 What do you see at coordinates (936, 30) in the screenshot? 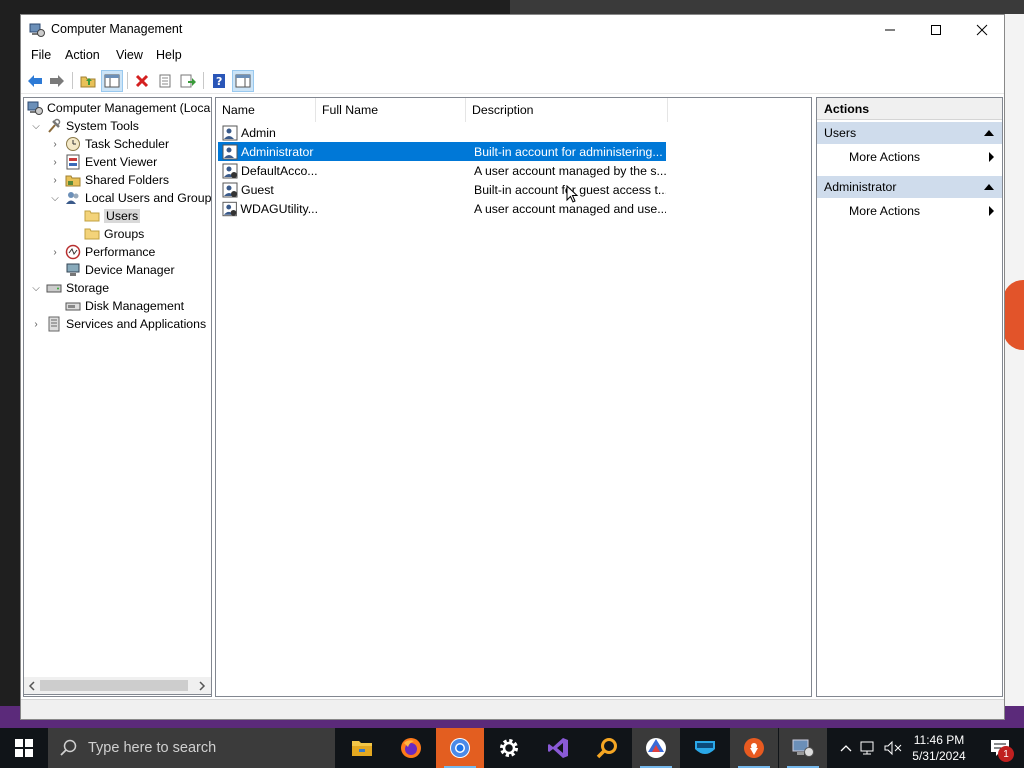
I see `maximize-button` at bounding box center [936, 30].